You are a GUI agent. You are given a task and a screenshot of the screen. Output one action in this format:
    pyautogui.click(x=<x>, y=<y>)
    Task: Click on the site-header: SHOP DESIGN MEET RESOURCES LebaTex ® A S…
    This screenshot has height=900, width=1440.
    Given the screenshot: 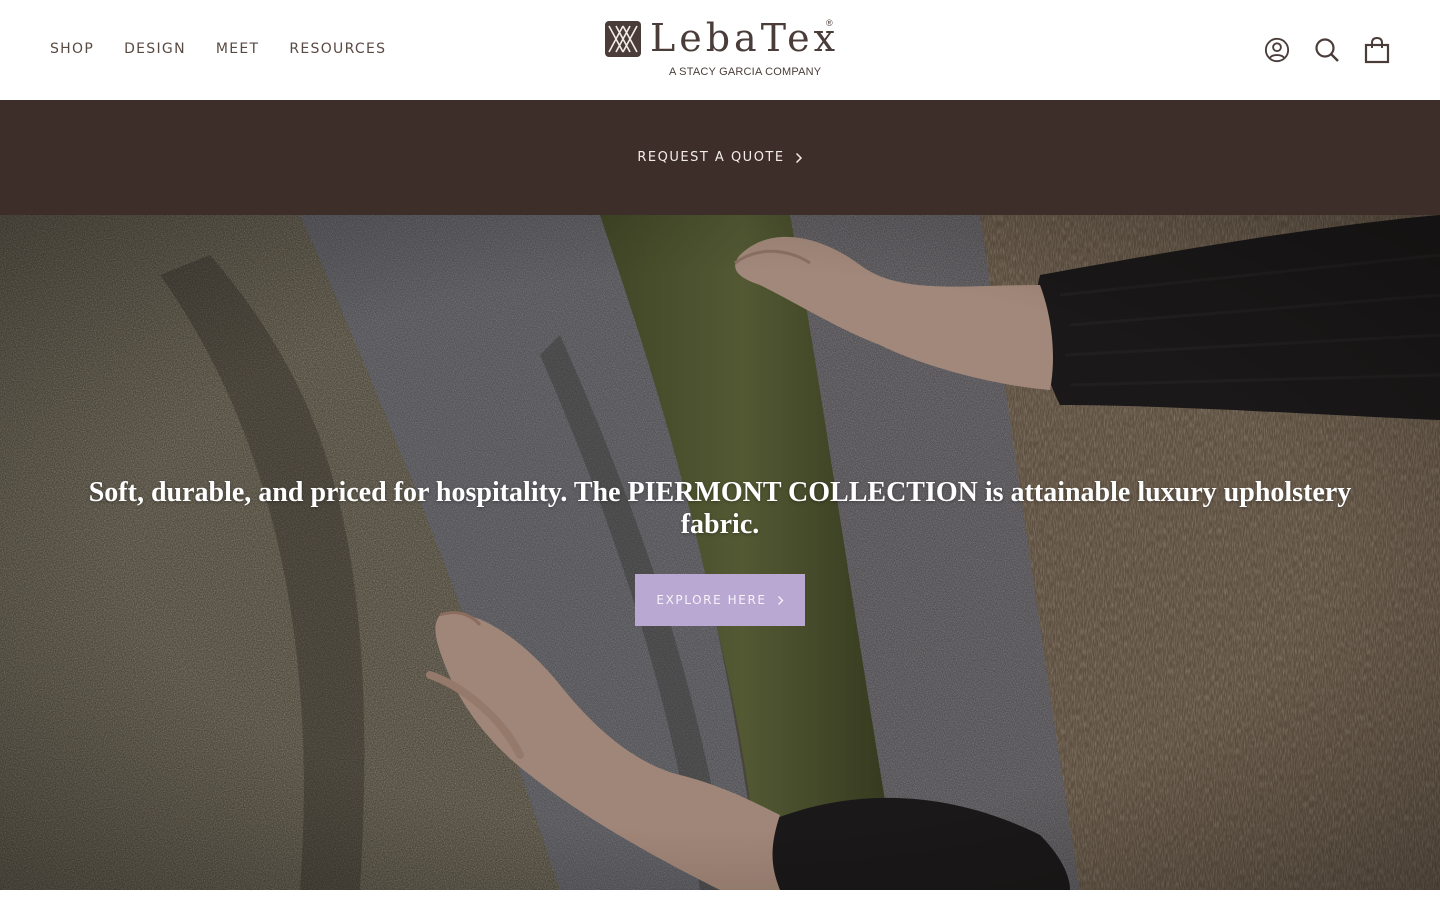 What is the action you would take?
    pyautogui.click(x=720, y=50)
    